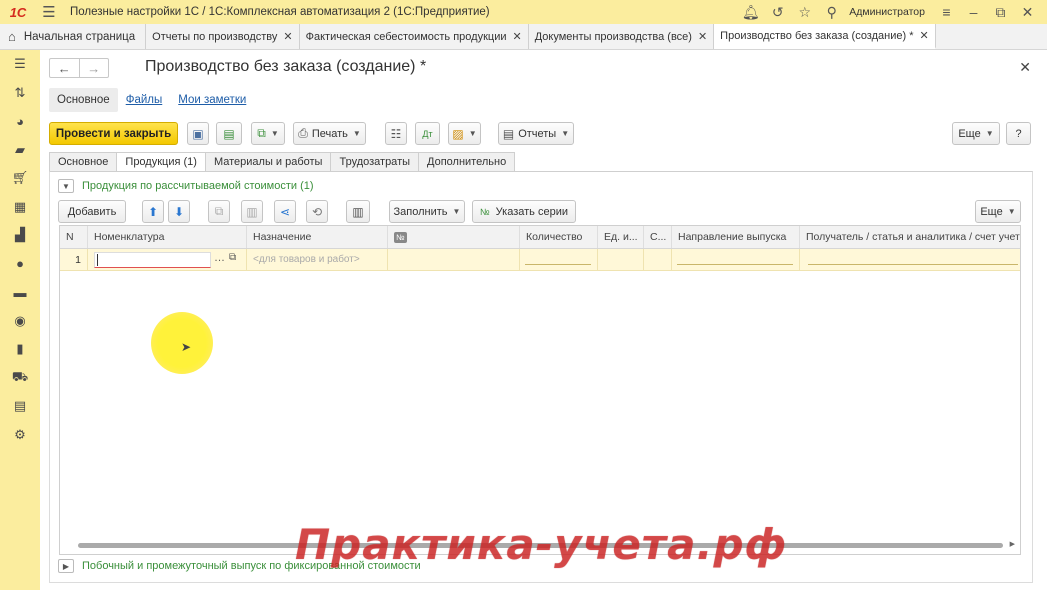 The image size is (1047, 590). What do you see at coordinates (167, 237) in the screenshot?
I see `col-nomenclature: Номенклатура` at bounding box center [167, 237].